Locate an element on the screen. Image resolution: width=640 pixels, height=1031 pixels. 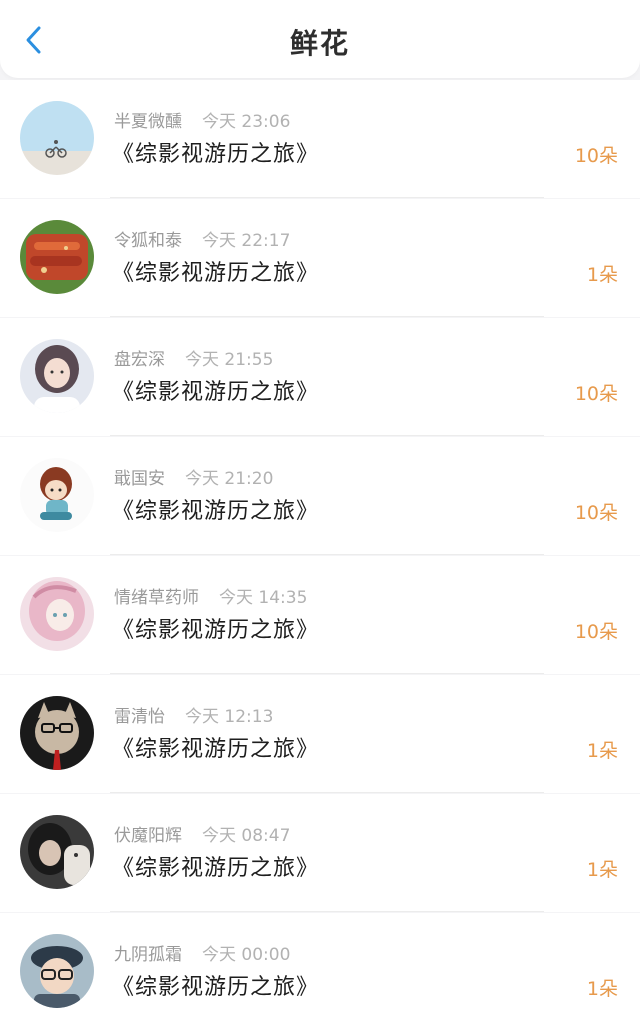
user-name: 情绪草药师 is located at coordinates (156, 598).